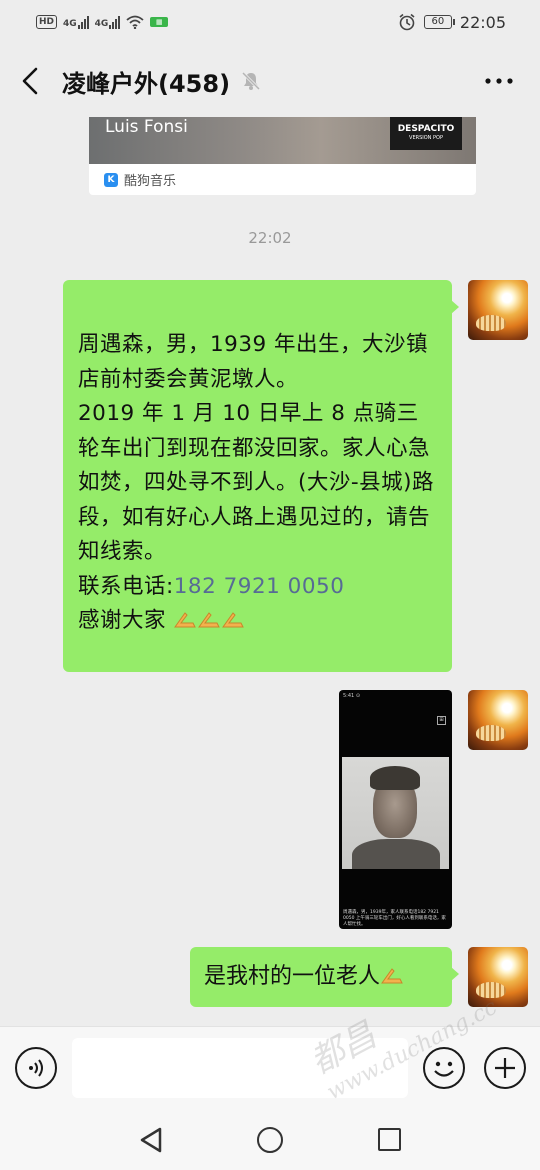  I want to click on battery-icon: 60, so click(439, 22).